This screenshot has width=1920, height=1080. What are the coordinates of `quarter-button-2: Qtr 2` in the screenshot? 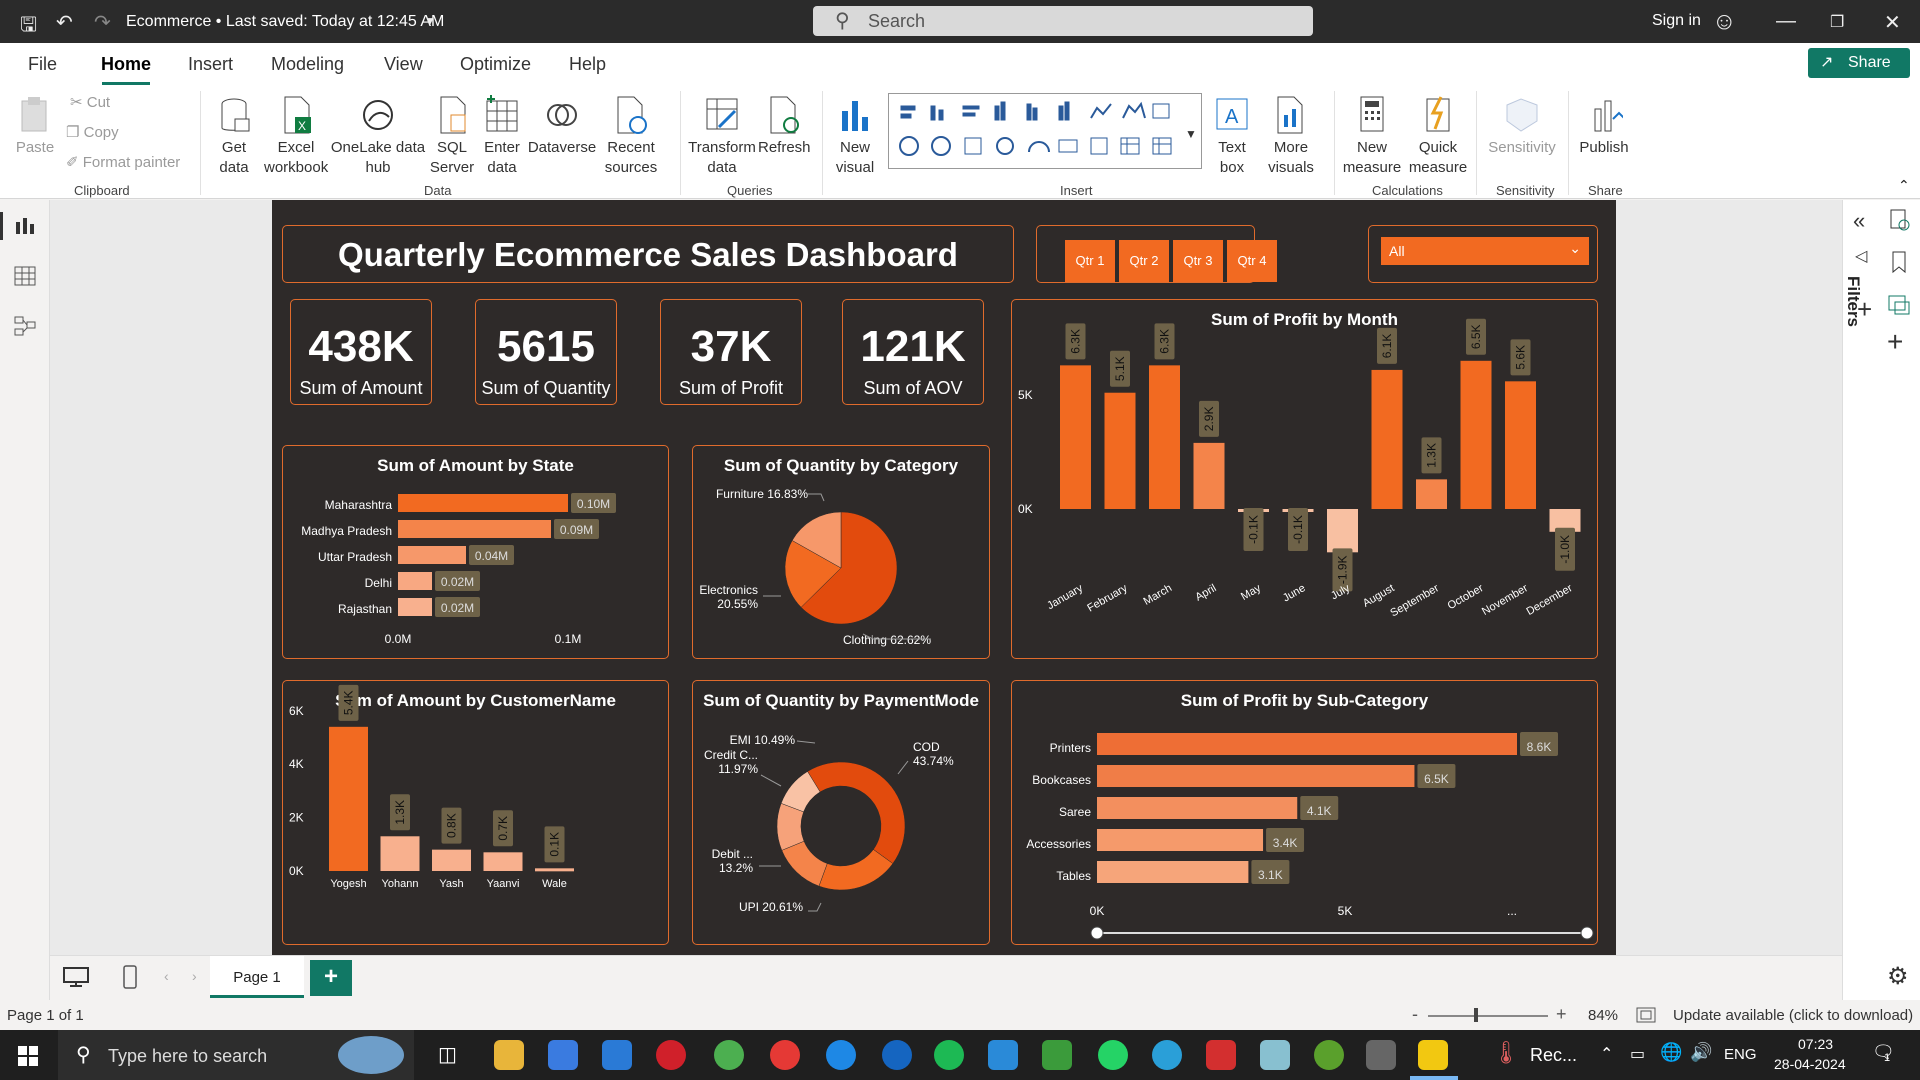 It's located at (1144, 261).